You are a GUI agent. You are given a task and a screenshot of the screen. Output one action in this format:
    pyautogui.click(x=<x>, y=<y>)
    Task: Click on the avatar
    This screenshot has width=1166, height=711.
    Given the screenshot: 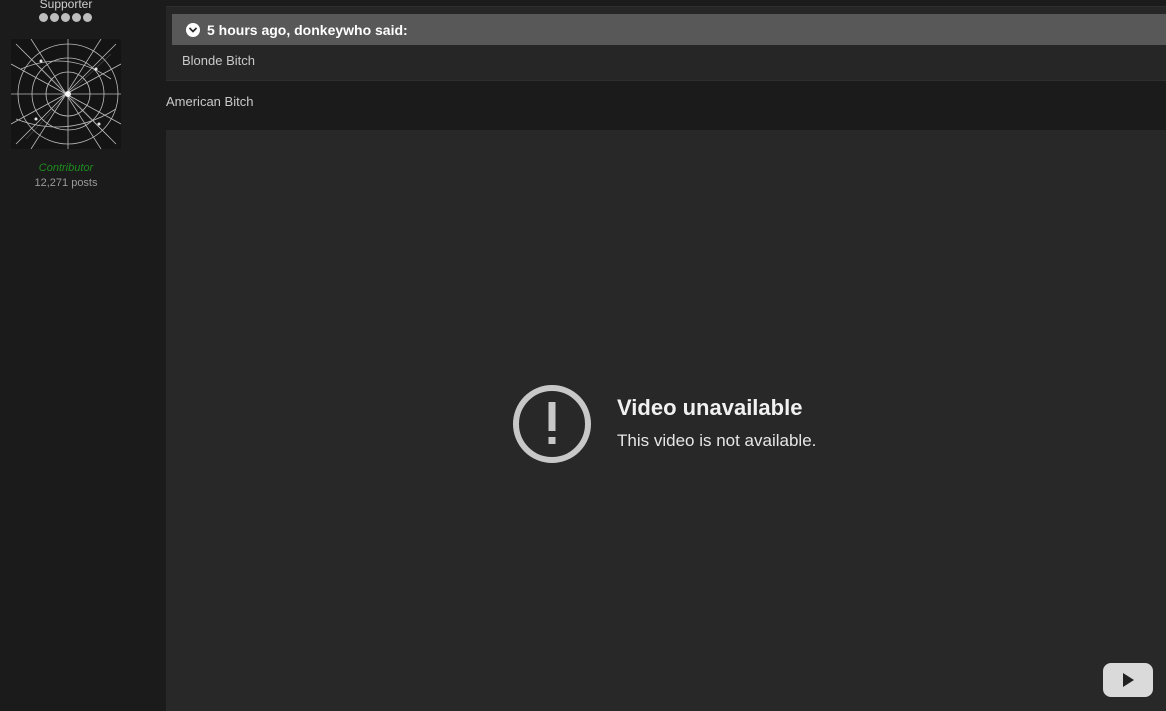 What is the action you would take?
    pyautogui.click(x=66, y=94)
    